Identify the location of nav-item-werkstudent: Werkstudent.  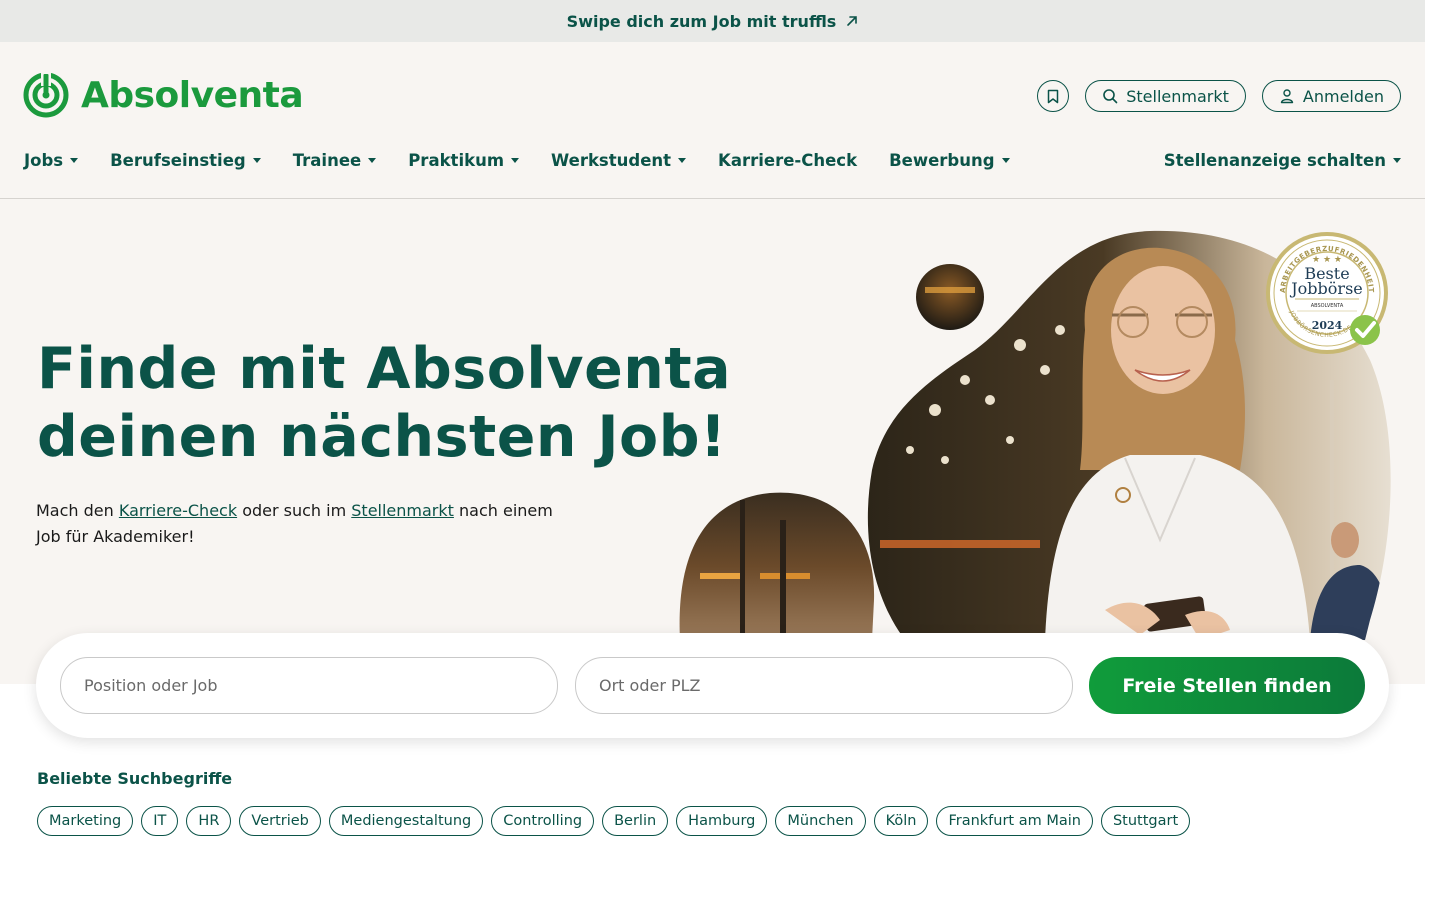
(619, 160).